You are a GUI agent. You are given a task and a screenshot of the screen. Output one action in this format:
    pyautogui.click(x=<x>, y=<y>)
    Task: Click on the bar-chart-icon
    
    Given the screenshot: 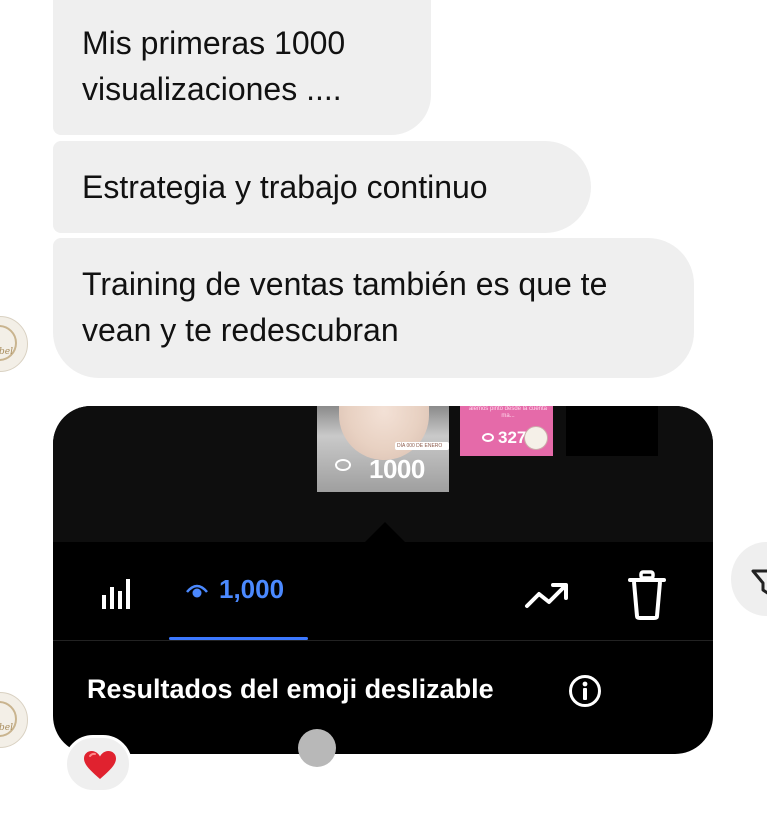 What is the action you would take?
    pyautogui.click(x=118, y=594)
    